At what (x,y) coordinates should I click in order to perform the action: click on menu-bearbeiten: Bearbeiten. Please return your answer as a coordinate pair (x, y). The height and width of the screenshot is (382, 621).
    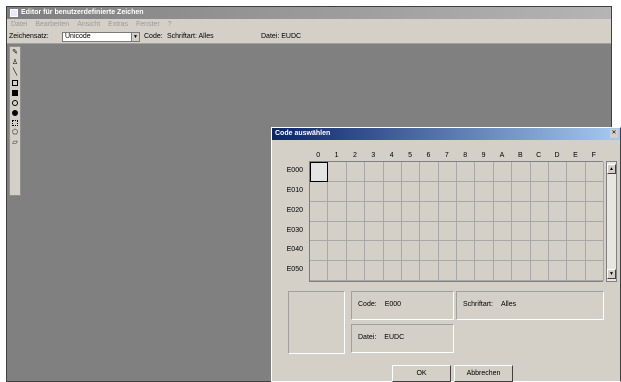
    Looking at the image, I should click on (52, 24).